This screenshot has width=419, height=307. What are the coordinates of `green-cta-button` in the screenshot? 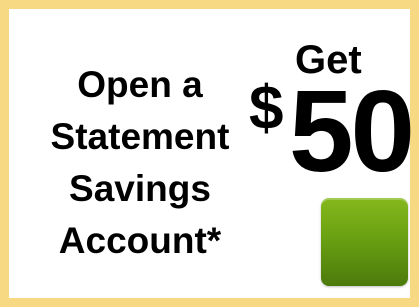 It's located at (364, 242).